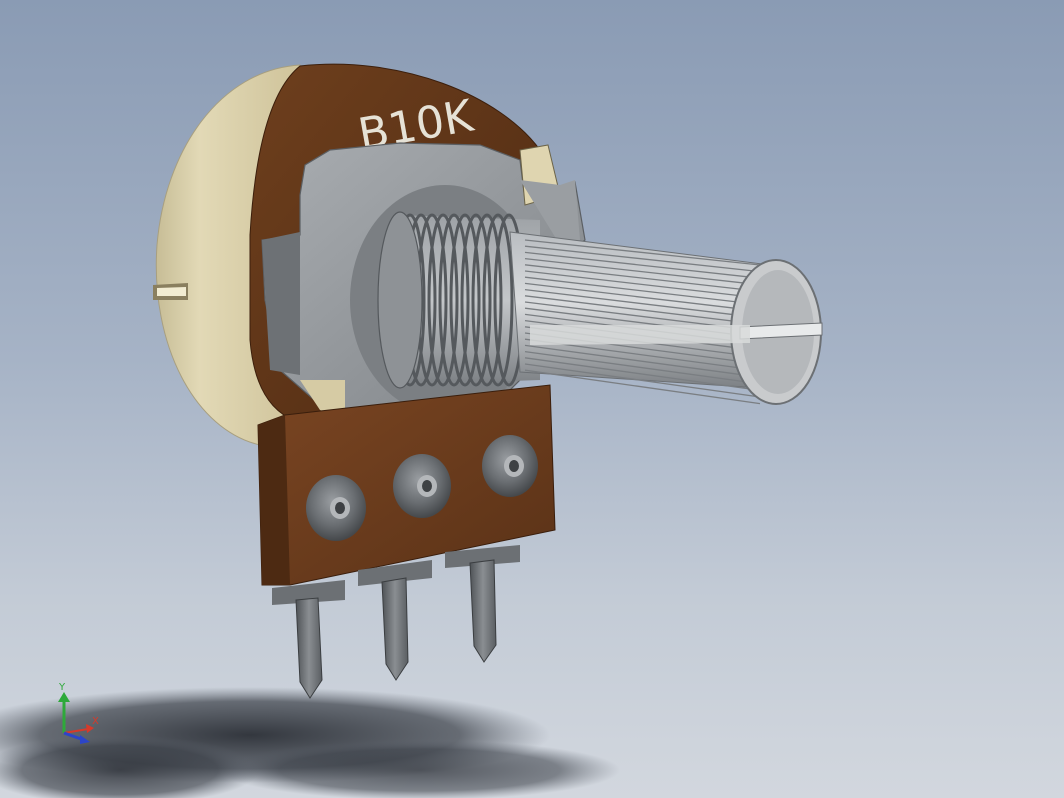 Image resolution: width=1064 pixels, height=798 pixels. What do you see at coordinates (666, 318) in the screenshot?
I see `knurled-shaft` at bounding box center [666, 318].